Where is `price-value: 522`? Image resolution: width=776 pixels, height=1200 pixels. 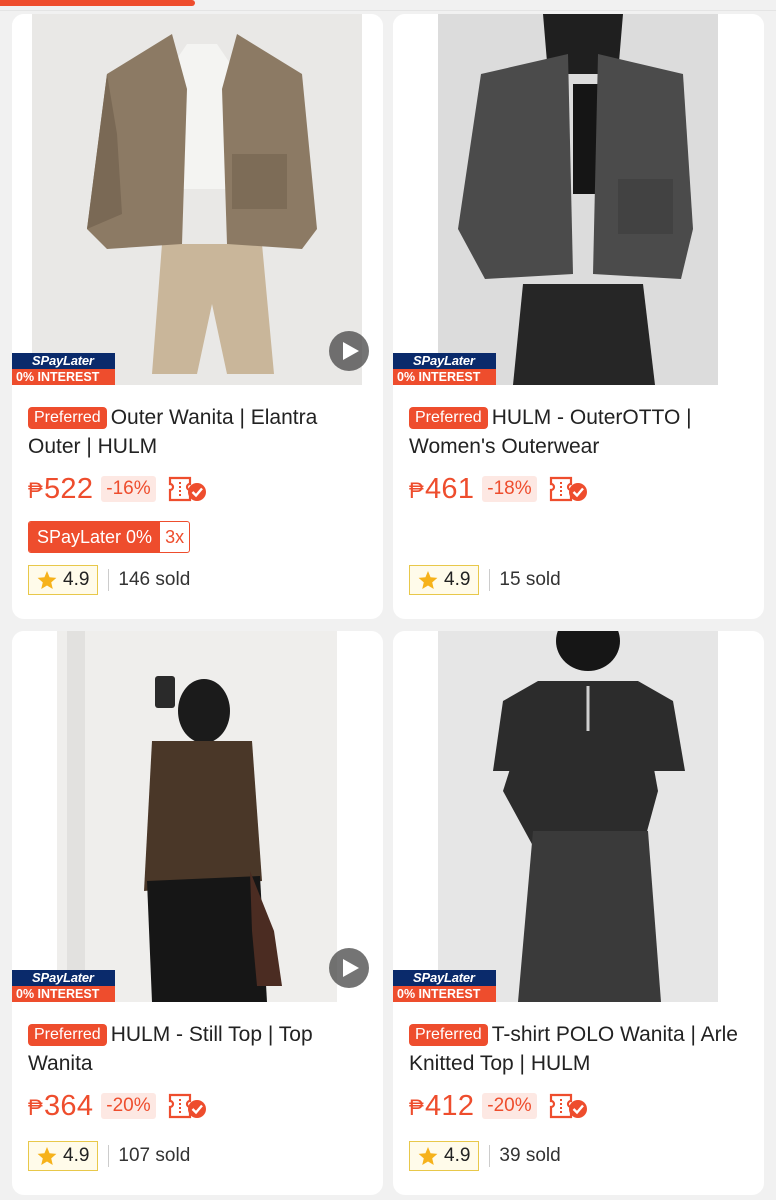
price-value: 522 is located at coordinates (68, 488).